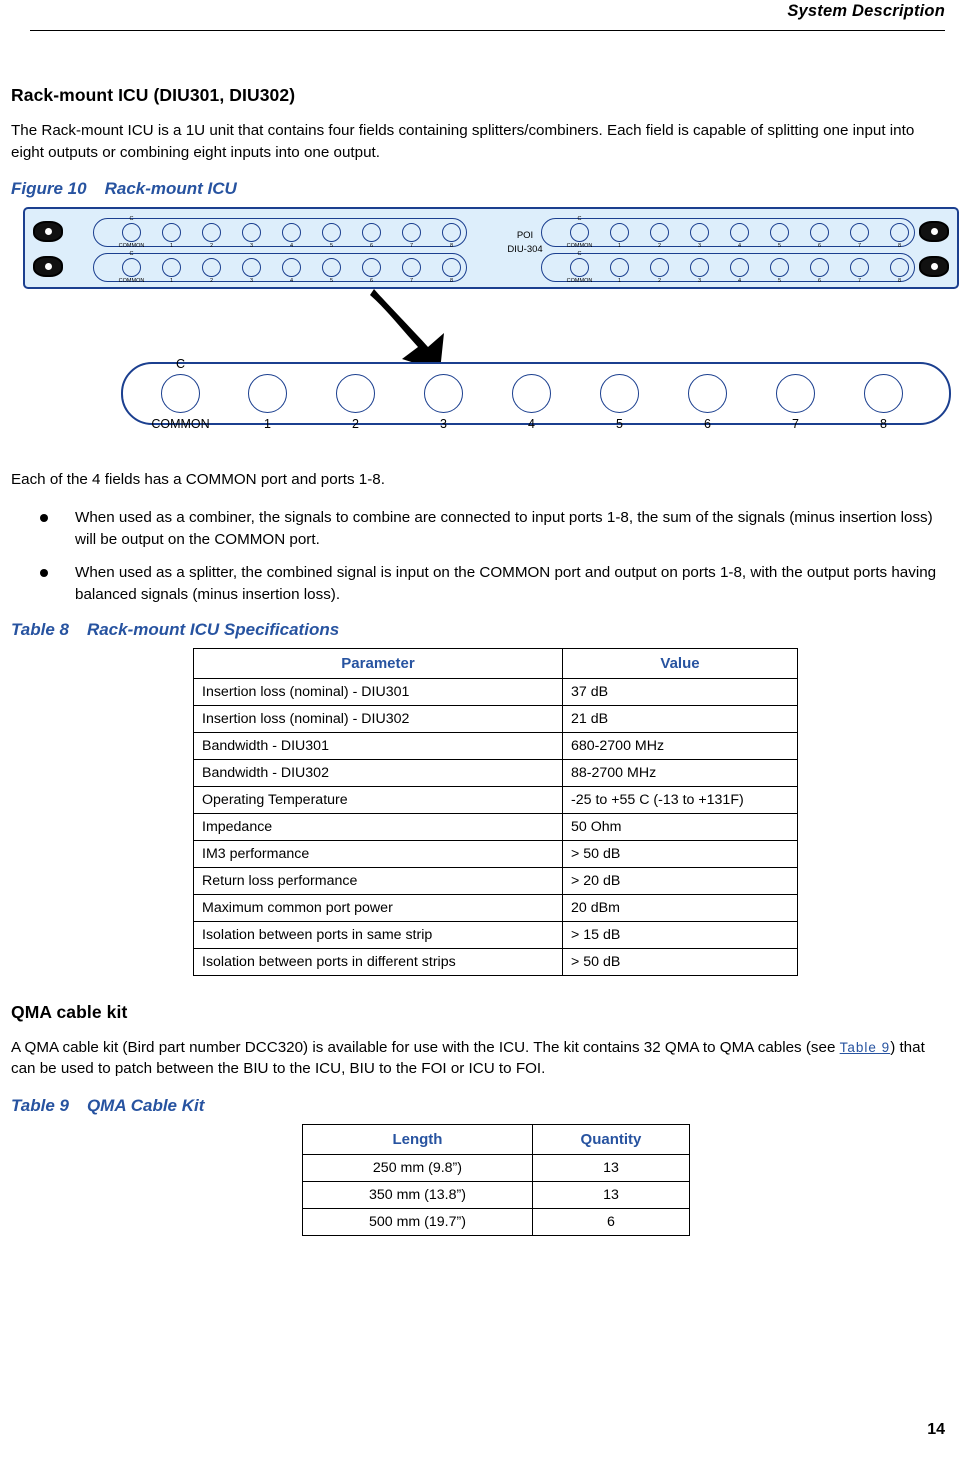 Image resolution: width=975 pixels, height=1467 pixels. What do you see at coordinates (936, 1429) in the screenshot?
I see `page-number: 14` at bounding box center [936, 1429].